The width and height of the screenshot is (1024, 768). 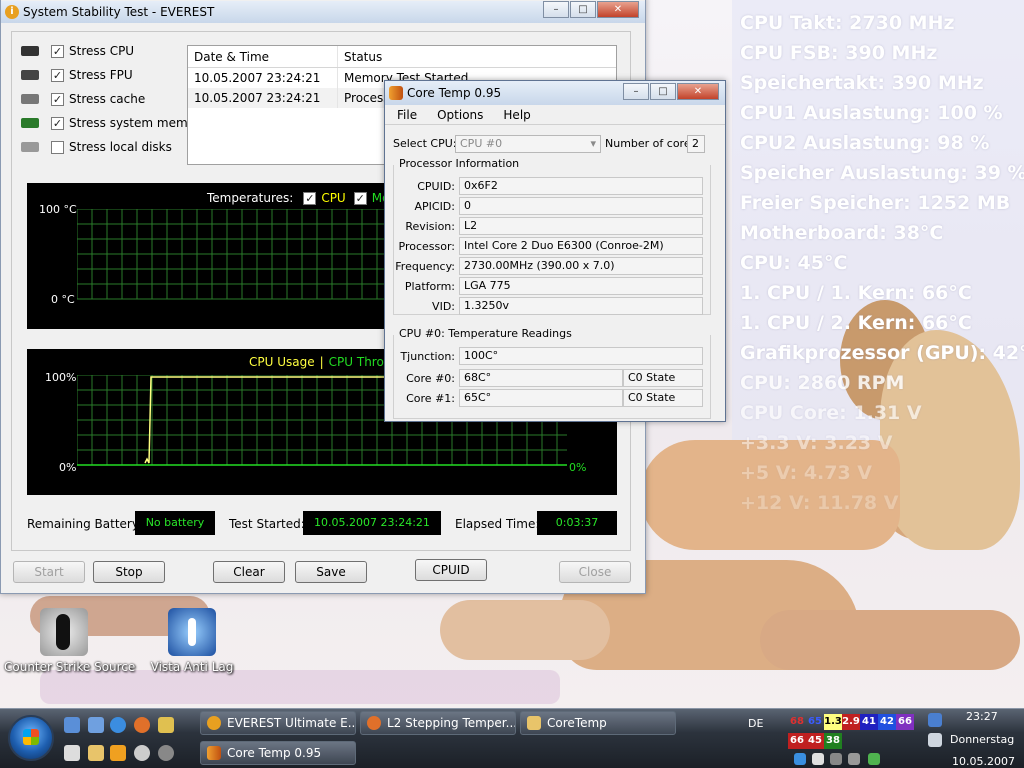 I want to click on taskbar-button-core-temp: Core Temp 0.95, so click(x=278, y=753).